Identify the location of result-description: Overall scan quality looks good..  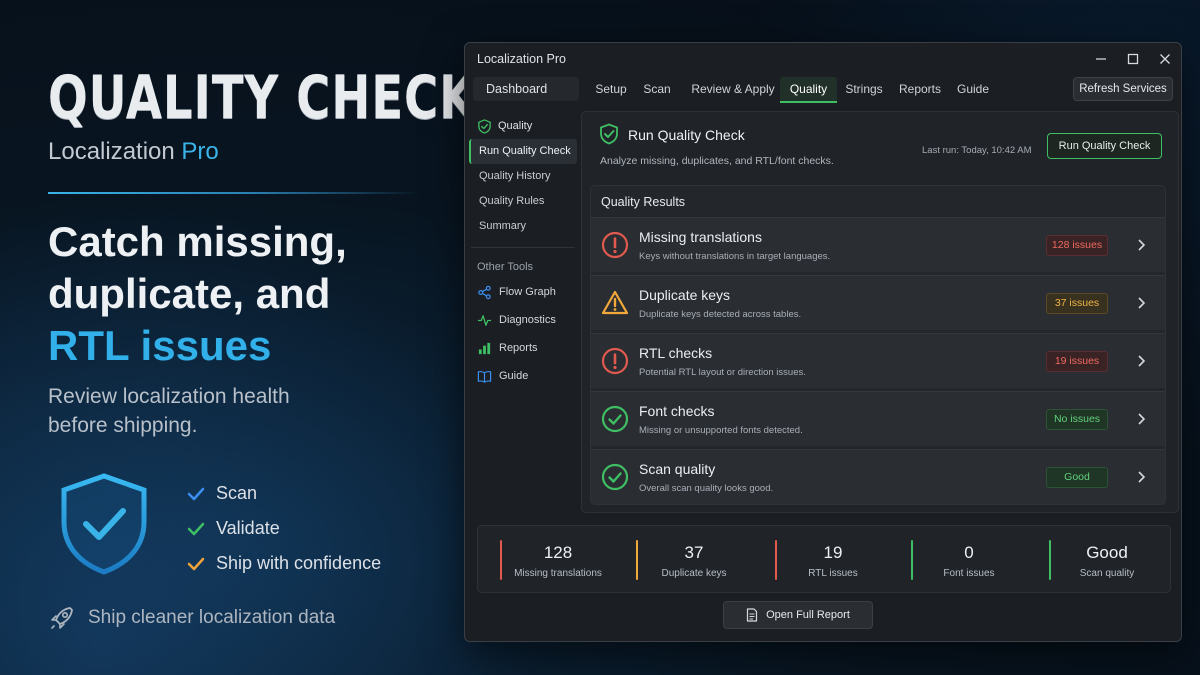
(706, 488).